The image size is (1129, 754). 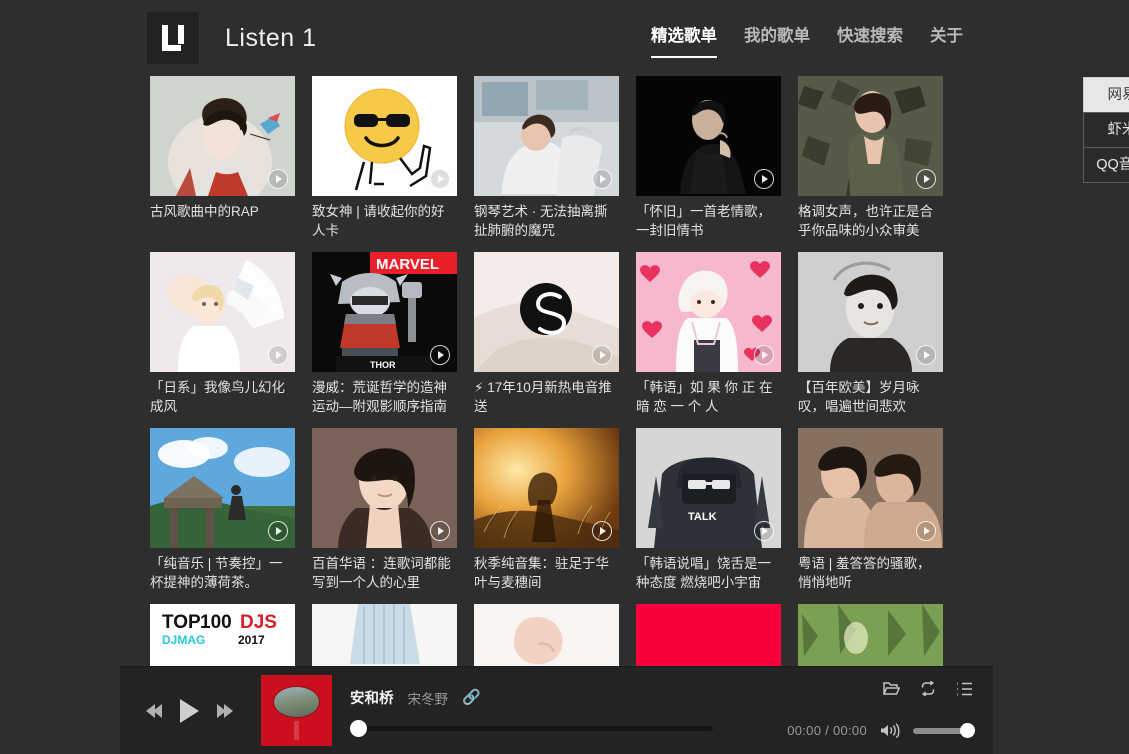 I want to click on next-track-button, so click(x=225, y=710).